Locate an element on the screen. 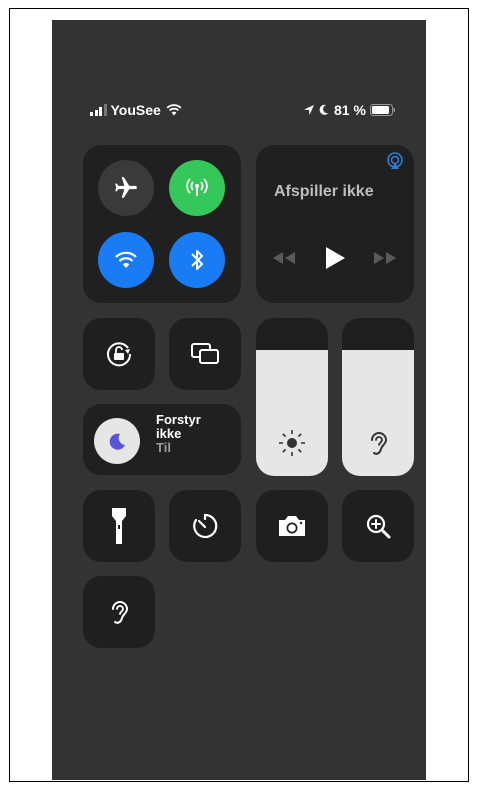 This screenshot has height=791, width=478. cellular-data-button is located at coordinates (197, 188).